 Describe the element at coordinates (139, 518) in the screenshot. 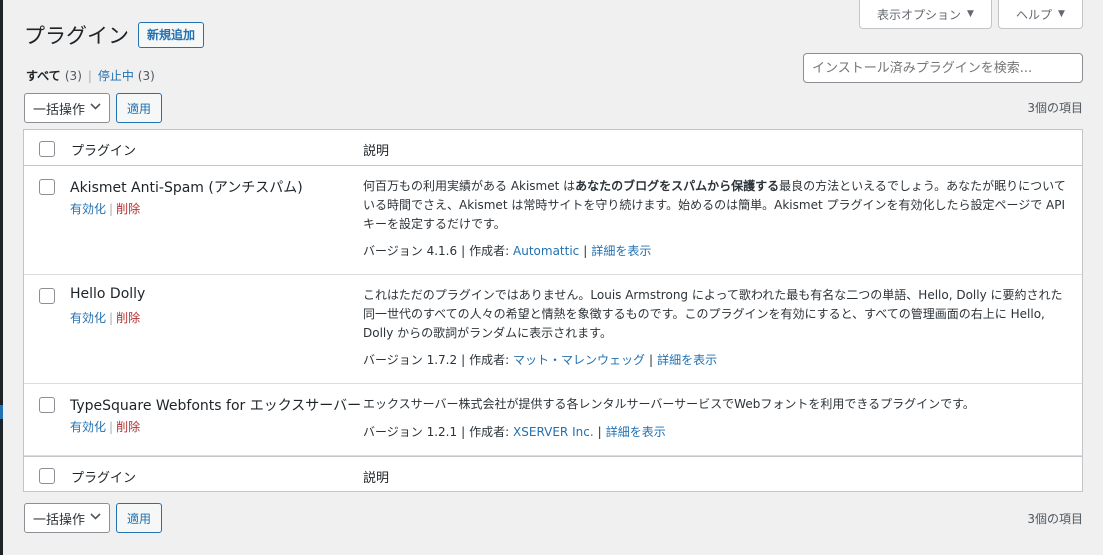

I see `apply-button-bottom: 適用` at that location.